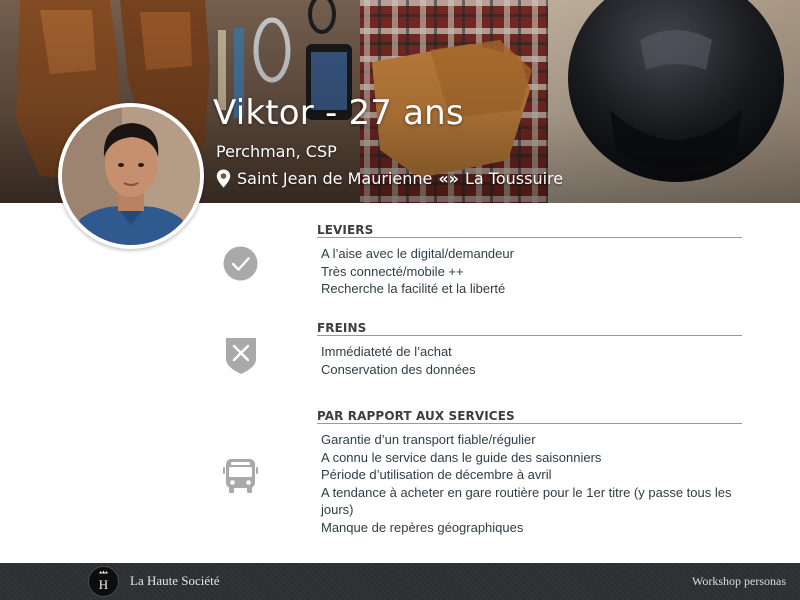 This screenshot has height=600, width=800. Describe the element at coordinates (417, 253) in the screenshot. I see `list-item: A l’aise avec le digital/demandeur` at that location.